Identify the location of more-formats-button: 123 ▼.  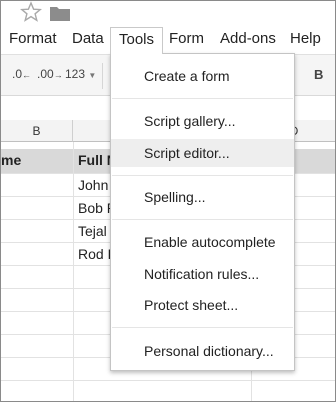
(80, 76).